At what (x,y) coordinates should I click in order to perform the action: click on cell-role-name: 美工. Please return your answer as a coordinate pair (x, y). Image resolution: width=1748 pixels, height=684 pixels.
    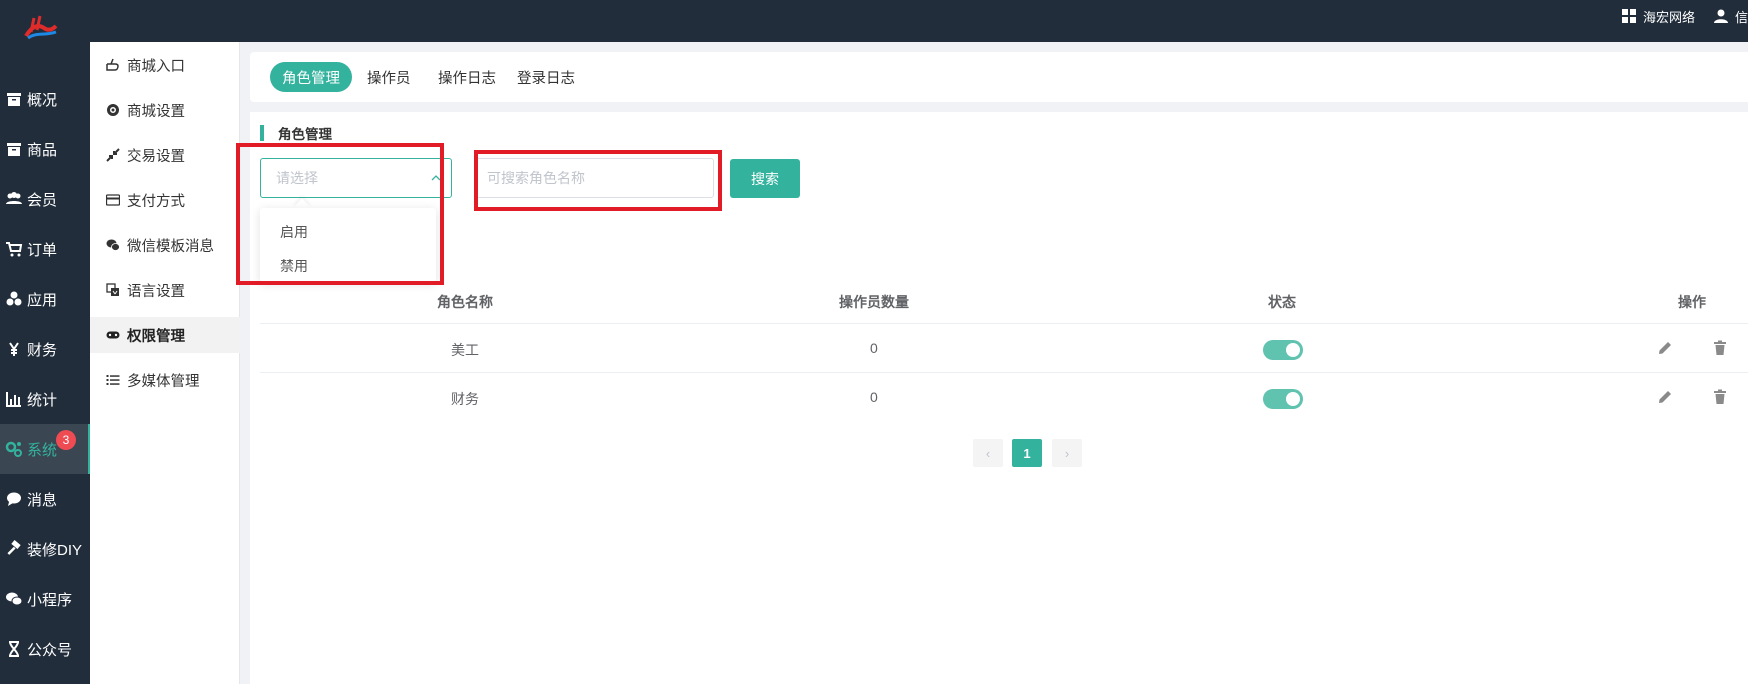
    Looking at the image, I should click on (465, 350).